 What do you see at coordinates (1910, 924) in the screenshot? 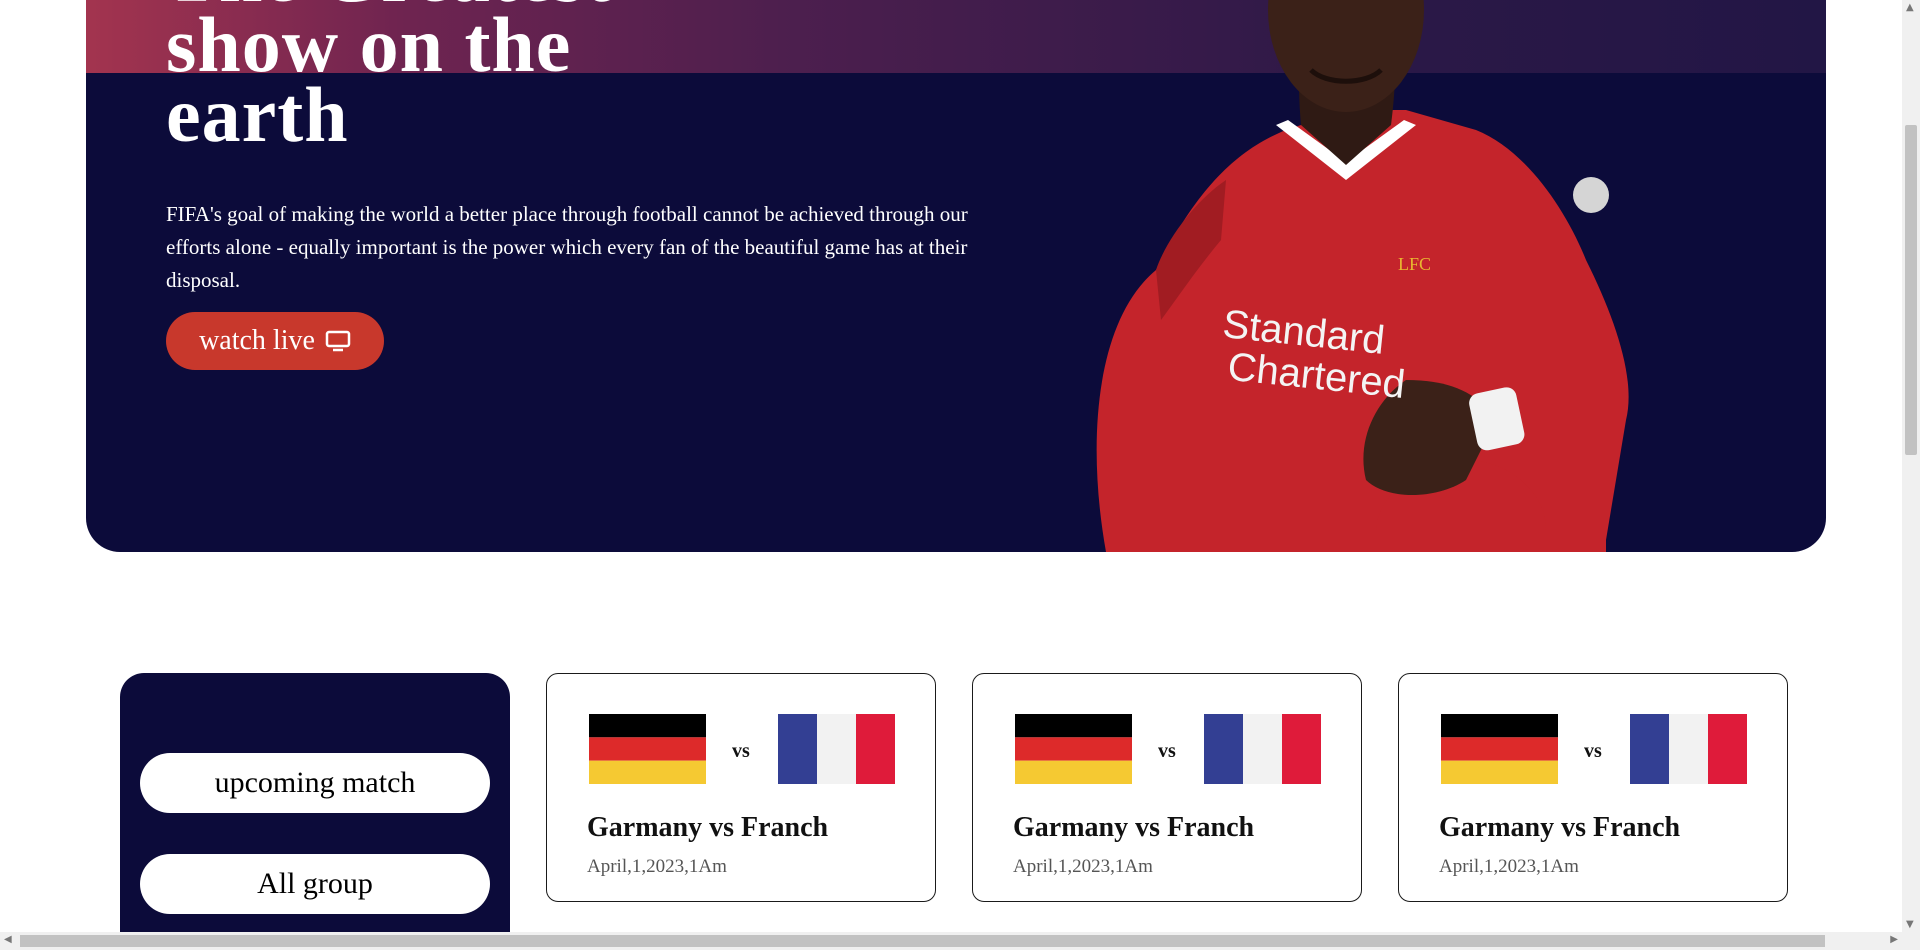
I see `scroll-down-arrow-icon: ▼` at bounding box center [1910, 924].